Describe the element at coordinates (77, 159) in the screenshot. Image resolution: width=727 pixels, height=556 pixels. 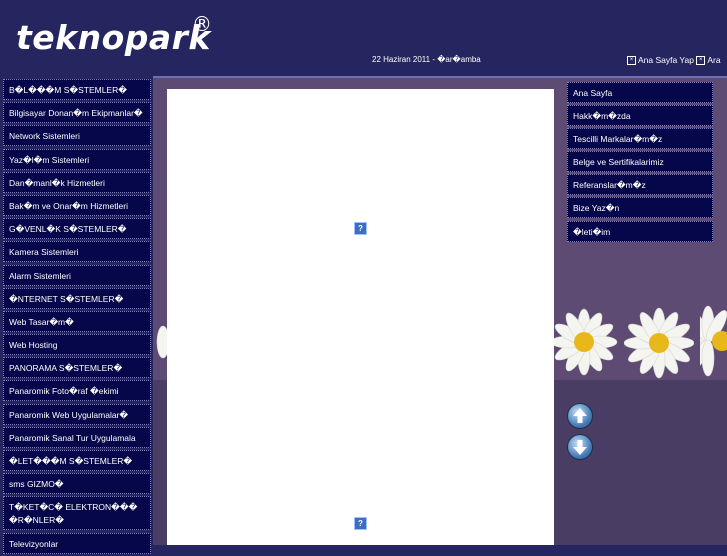
I see `left-nav-item: Yaz�l�m Sistemleri` at that location.